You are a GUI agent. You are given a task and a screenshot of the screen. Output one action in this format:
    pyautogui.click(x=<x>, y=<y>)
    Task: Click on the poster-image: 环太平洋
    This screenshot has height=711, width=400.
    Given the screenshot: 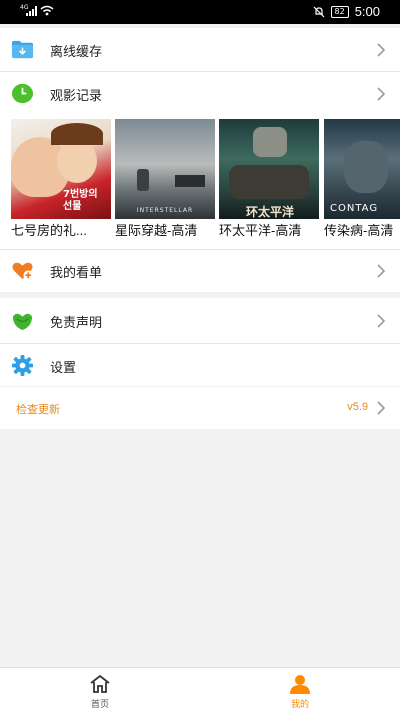 What is the action you would take?
    pyautogui.click(x=269, y=169)
    